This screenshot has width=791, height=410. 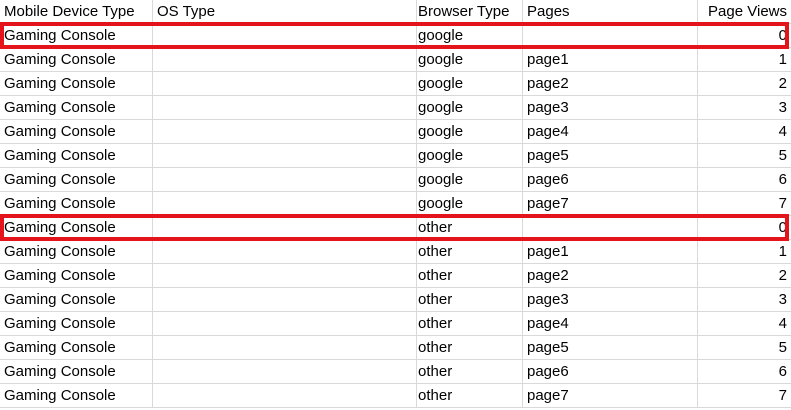 I want to click on table-row: Gaming Console google page5 5, so click(x=395, y=156).